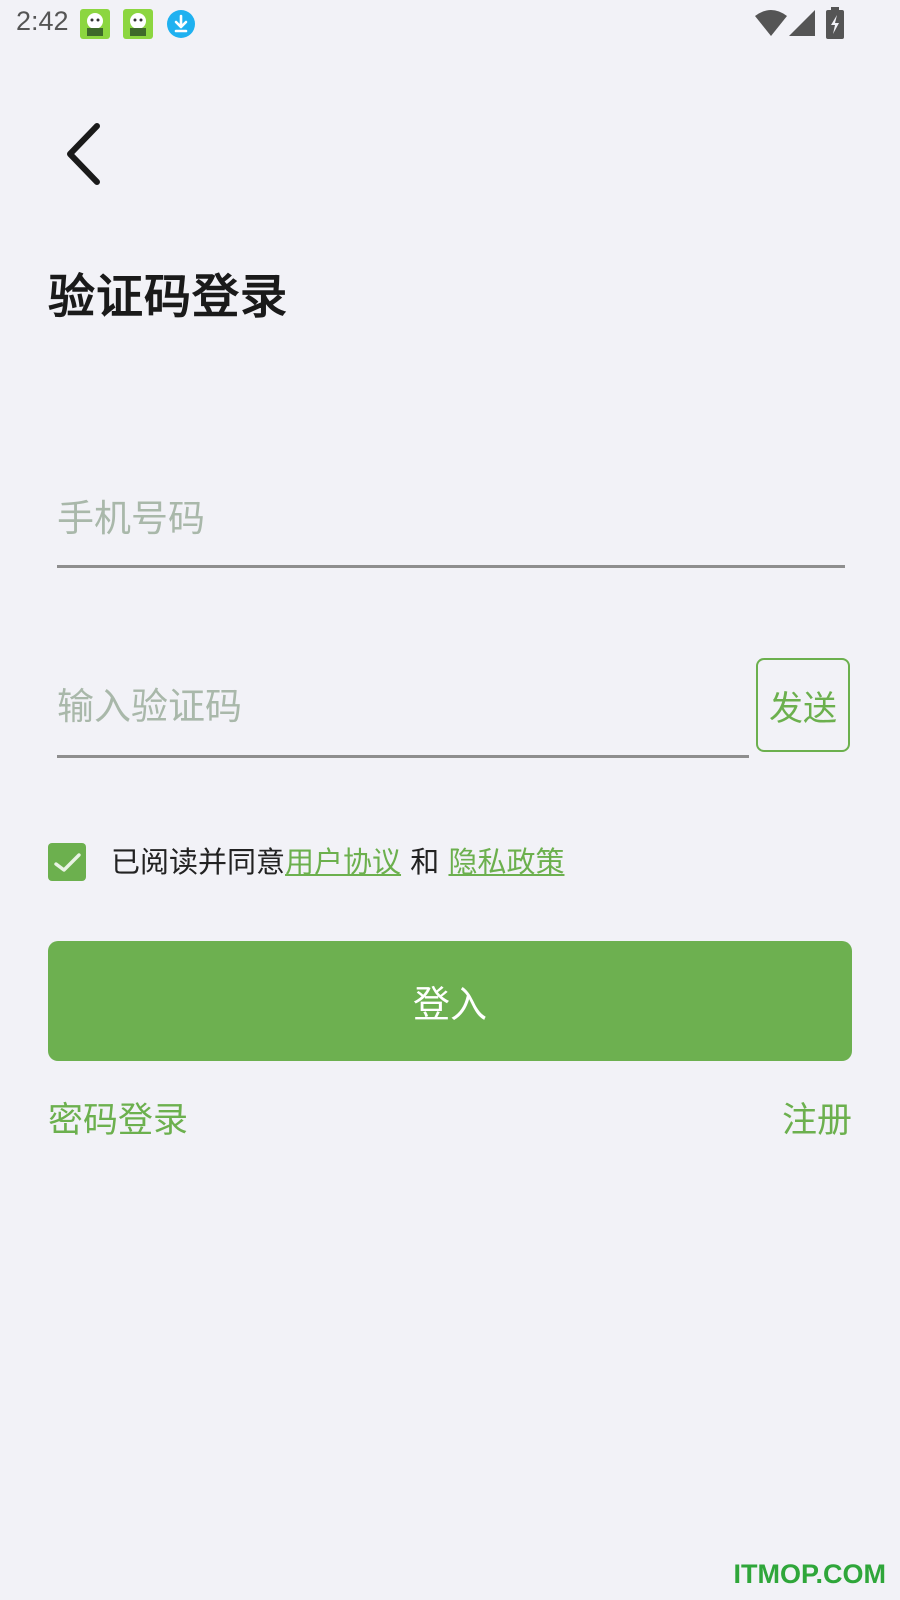 This screenshot has width=900, height=1600. Describe the element at coordinates (450, 25) in the screenshot. I see `status-bar: 2:42` at that location.